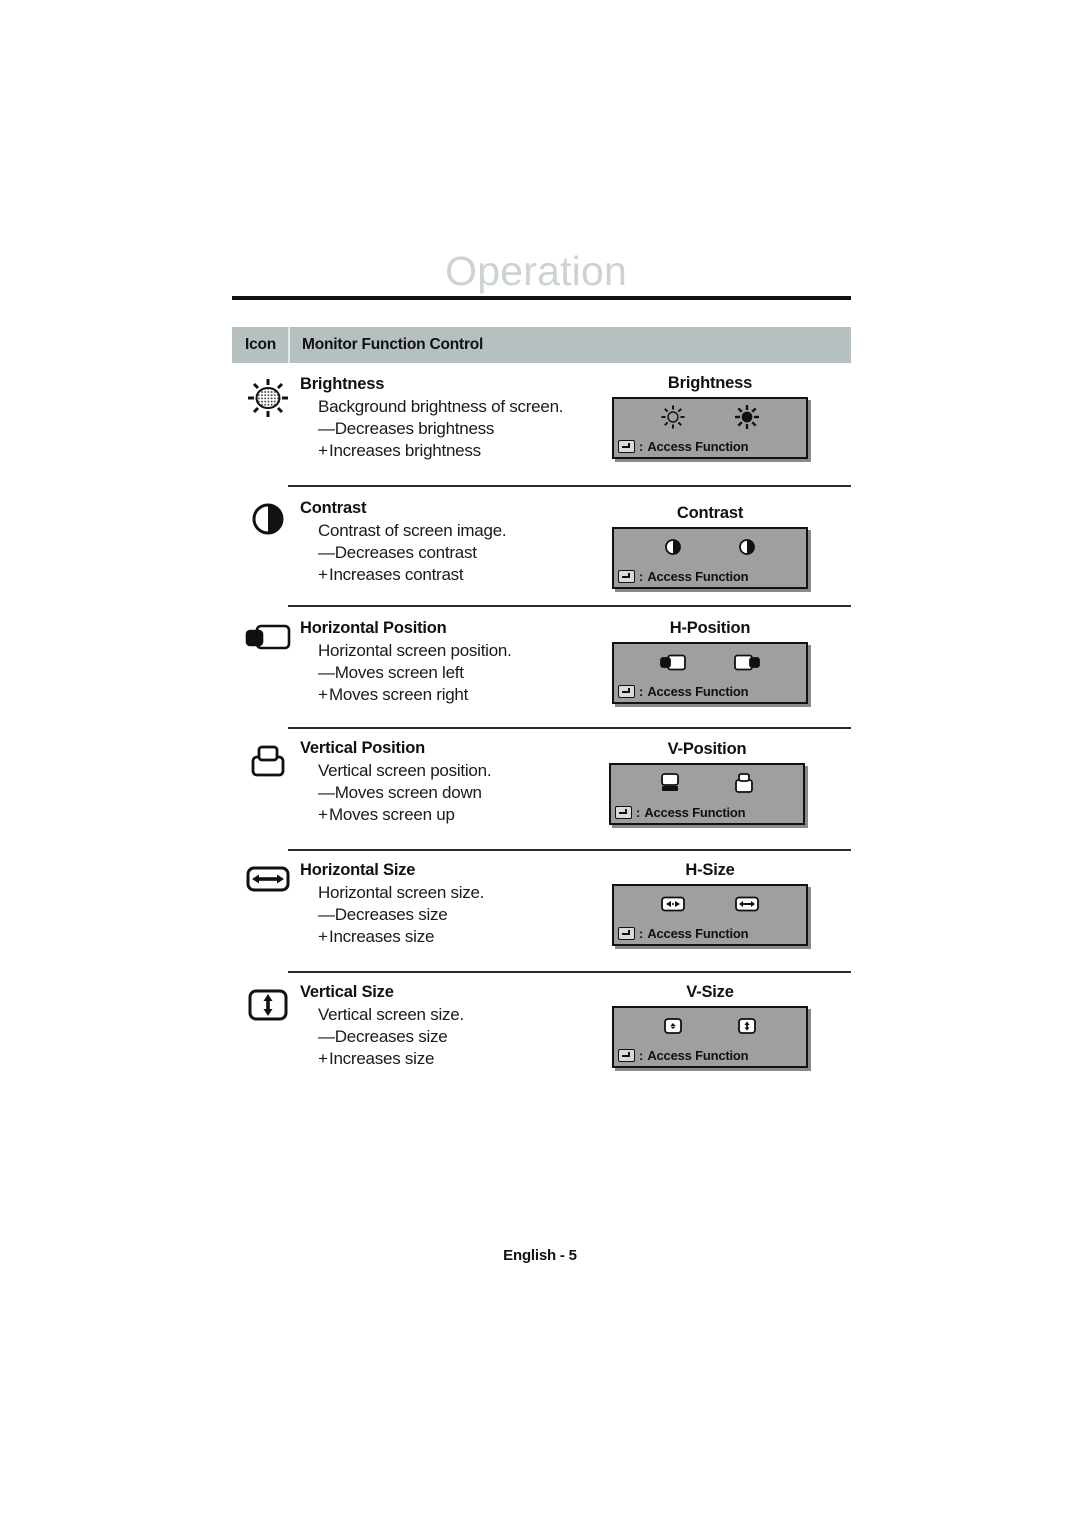  I want to click on function-title: Contrast, so click(333, 508).